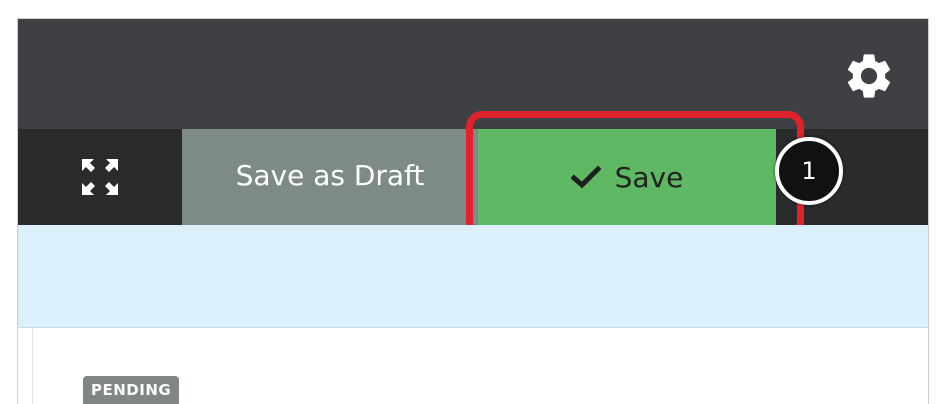 The width and height of the screenshot is (949, 404). What do you see at coordinates (330, 177) in the screenshot?
I see `save-as-draft-button: Save as Draft` at bounding box center [330, 177].